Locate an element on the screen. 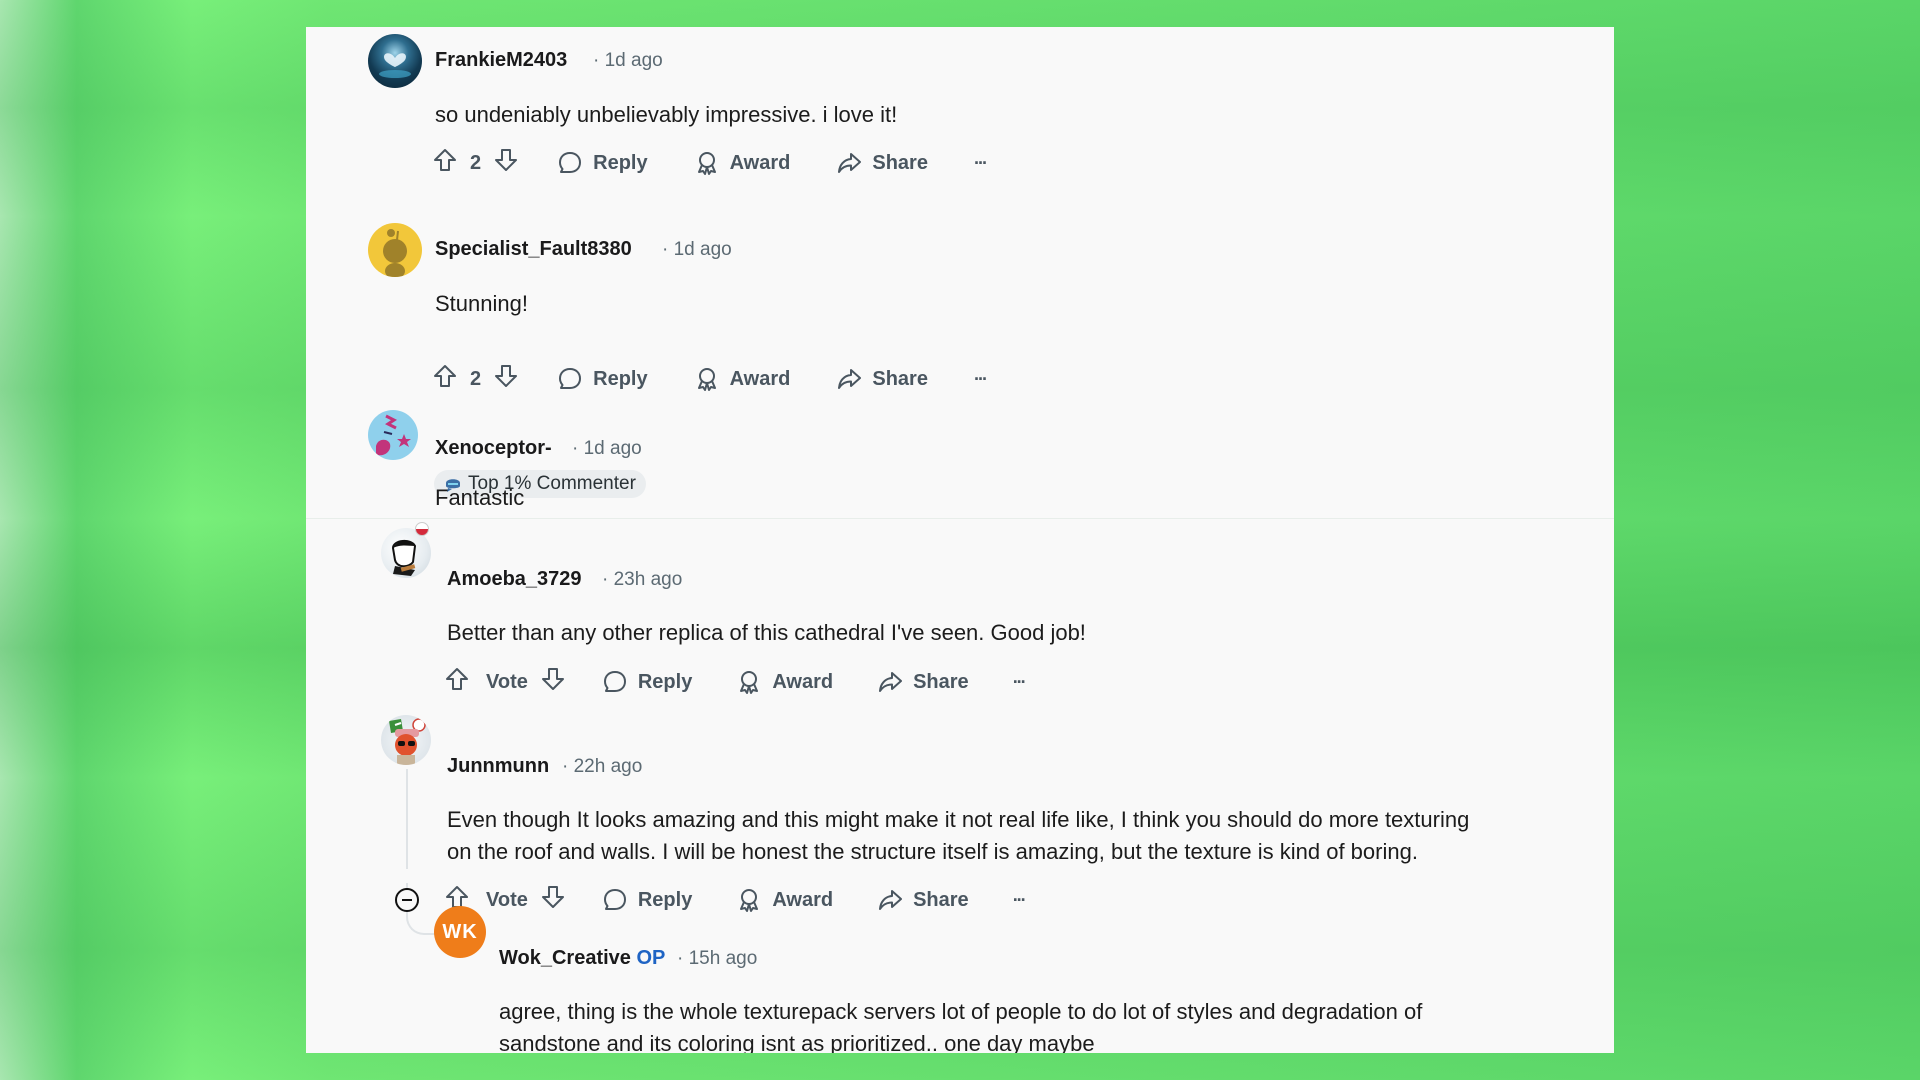 The image size is (1920, 1080). divider is located at coordinates (960, 518).